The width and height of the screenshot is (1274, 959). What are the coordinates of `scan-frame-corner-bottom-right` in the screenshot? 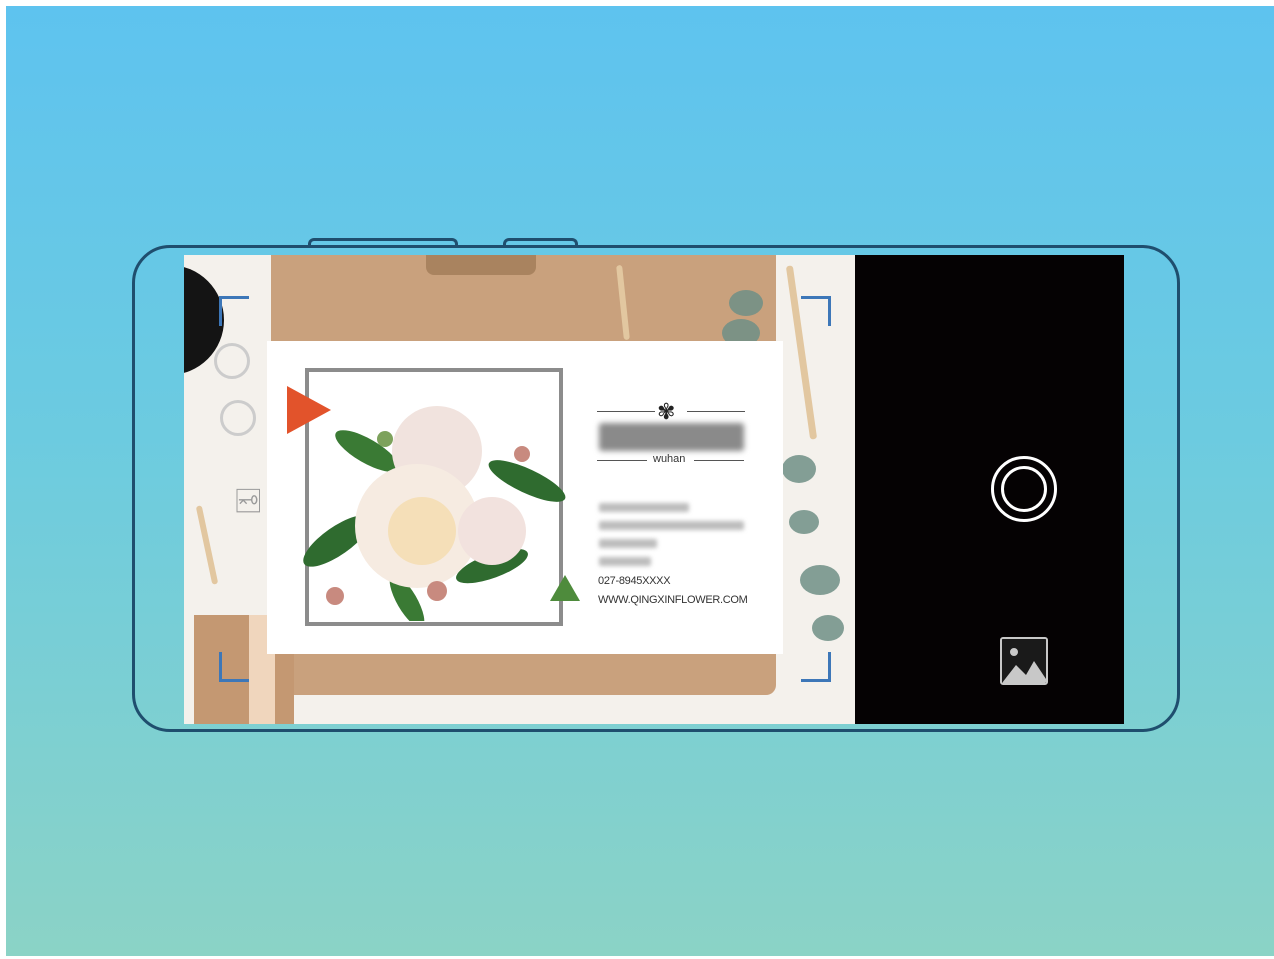 It's located at (816, 667).